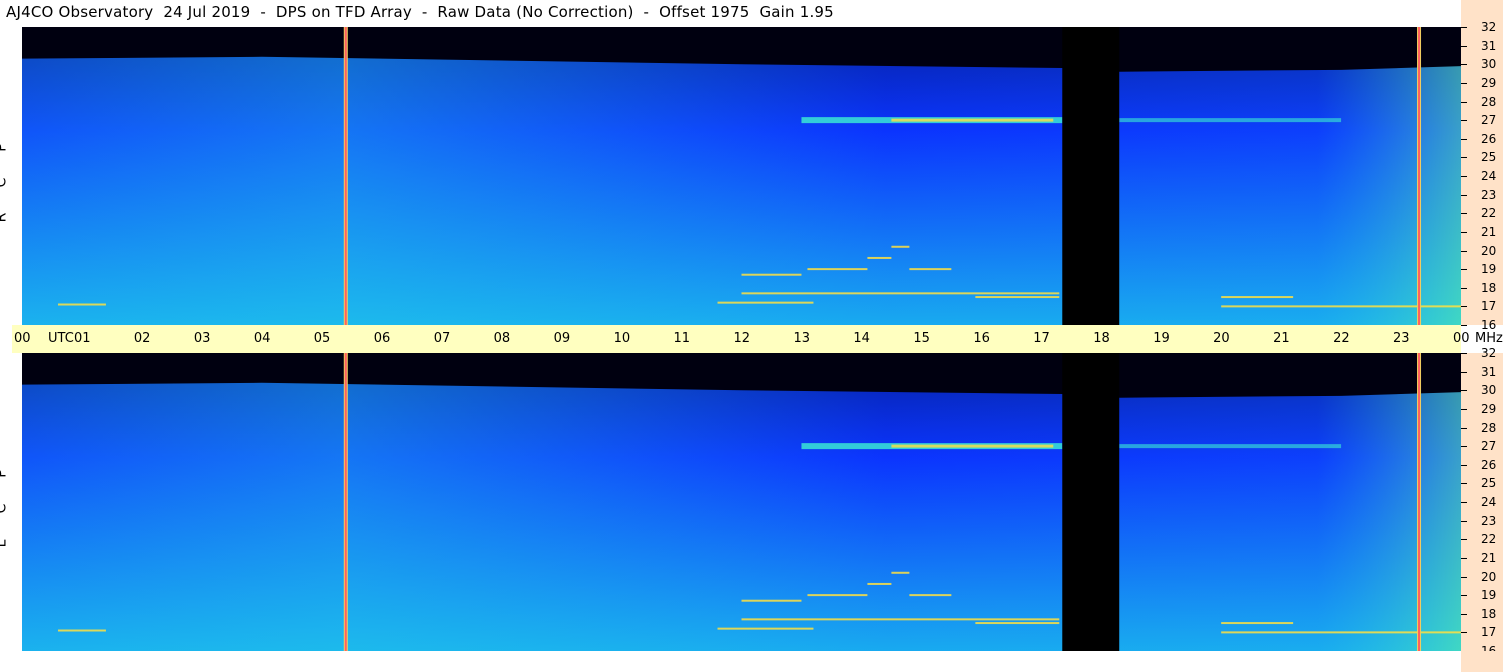 The image size is (1503, 672). I want to click on utc-tick-label: 20, so click(1221, 338).